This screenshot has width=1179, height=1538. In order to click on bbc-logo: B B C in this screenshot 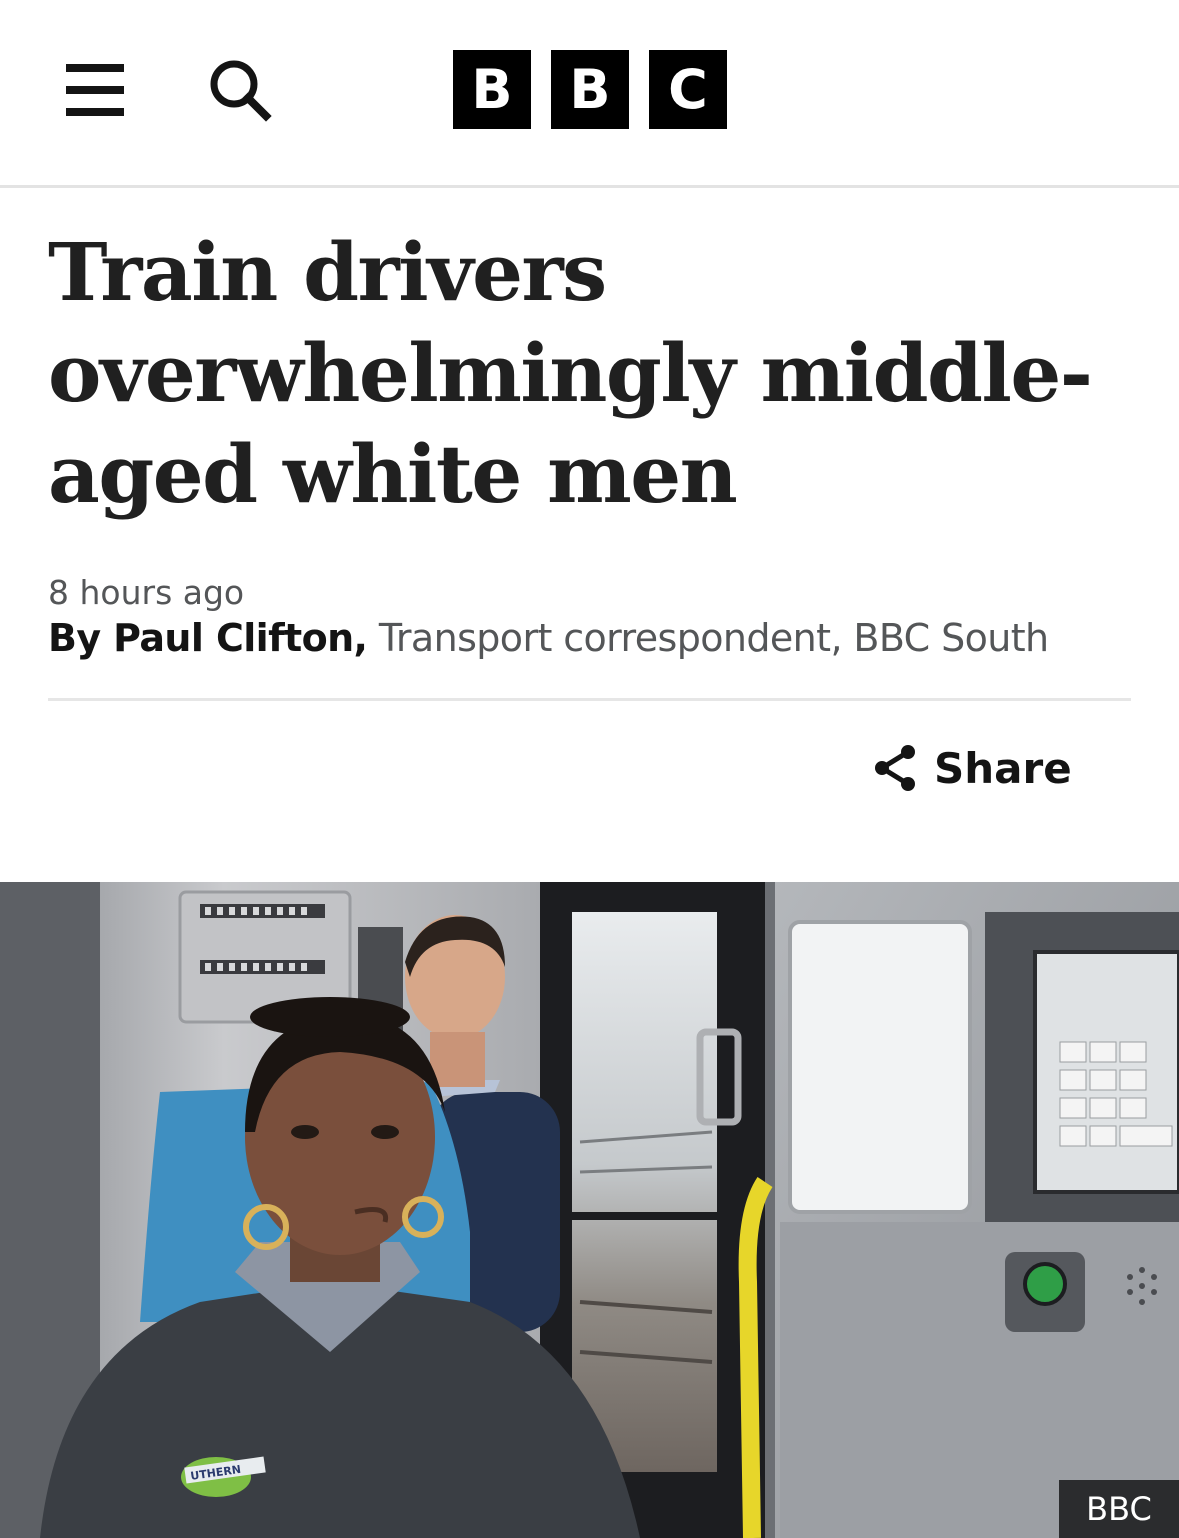, I will do `click(590, 89)`.